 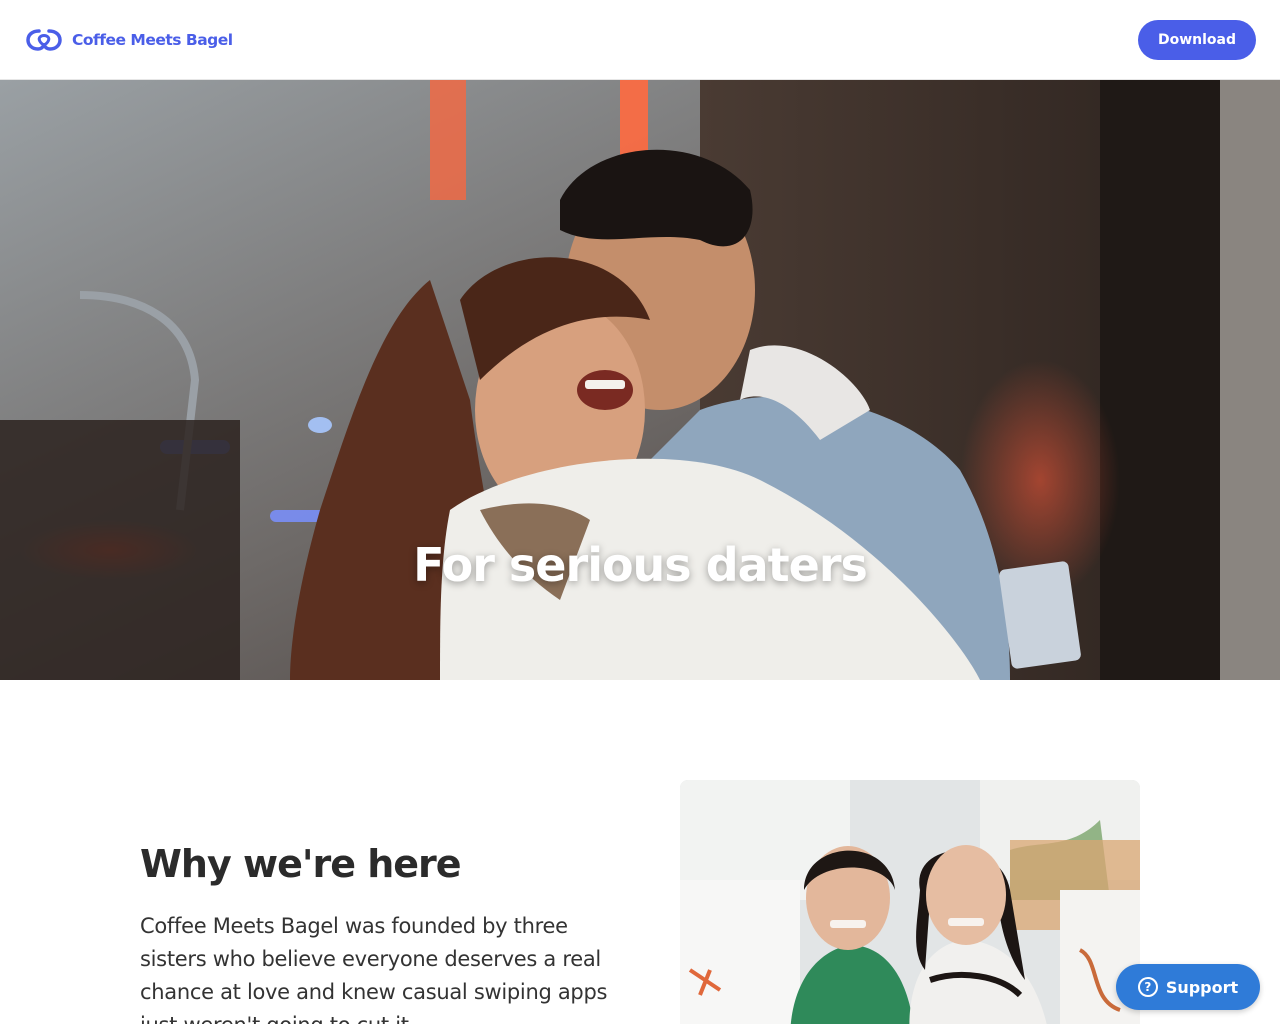 What do you see at coordinates (1147, 987) in the screenshot?
I see `help-icon: ?` at bounding box center [1147, 987].